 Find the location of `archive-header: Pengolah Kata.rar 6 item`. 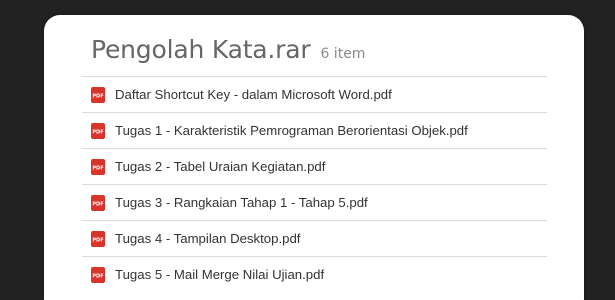

archive-header: Pengolah Kata.rar 6 item is located at coordinates (228, 49).